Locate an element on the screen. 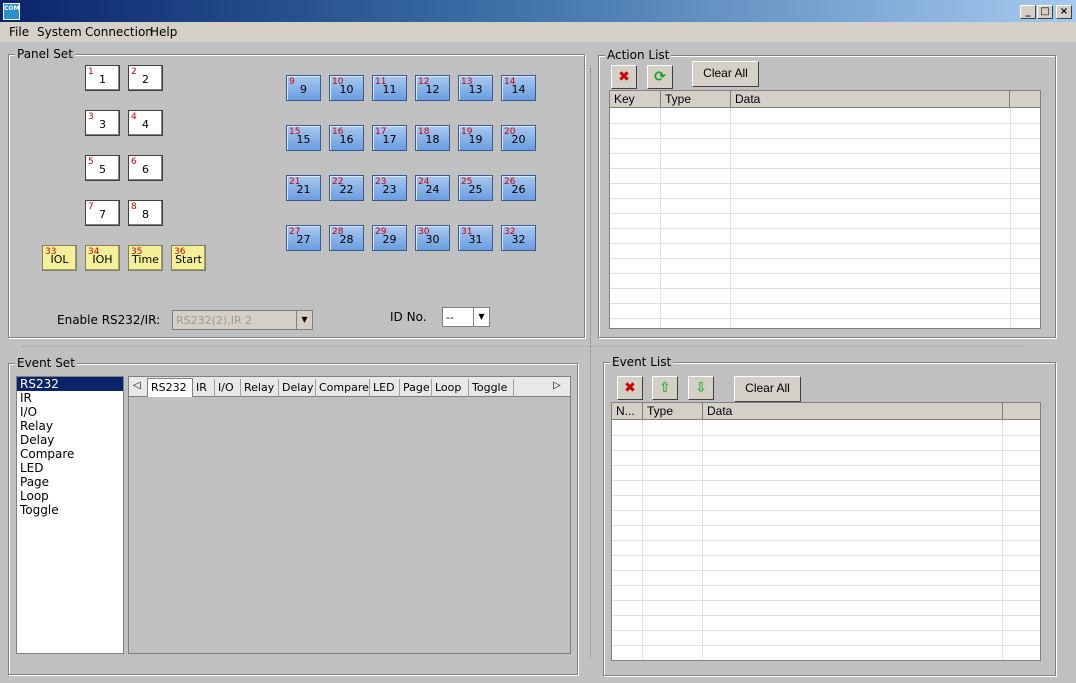 This screenshot has width=1076, height=683. clear-all-events-button: Clear All is located at coordinates (767, 389).